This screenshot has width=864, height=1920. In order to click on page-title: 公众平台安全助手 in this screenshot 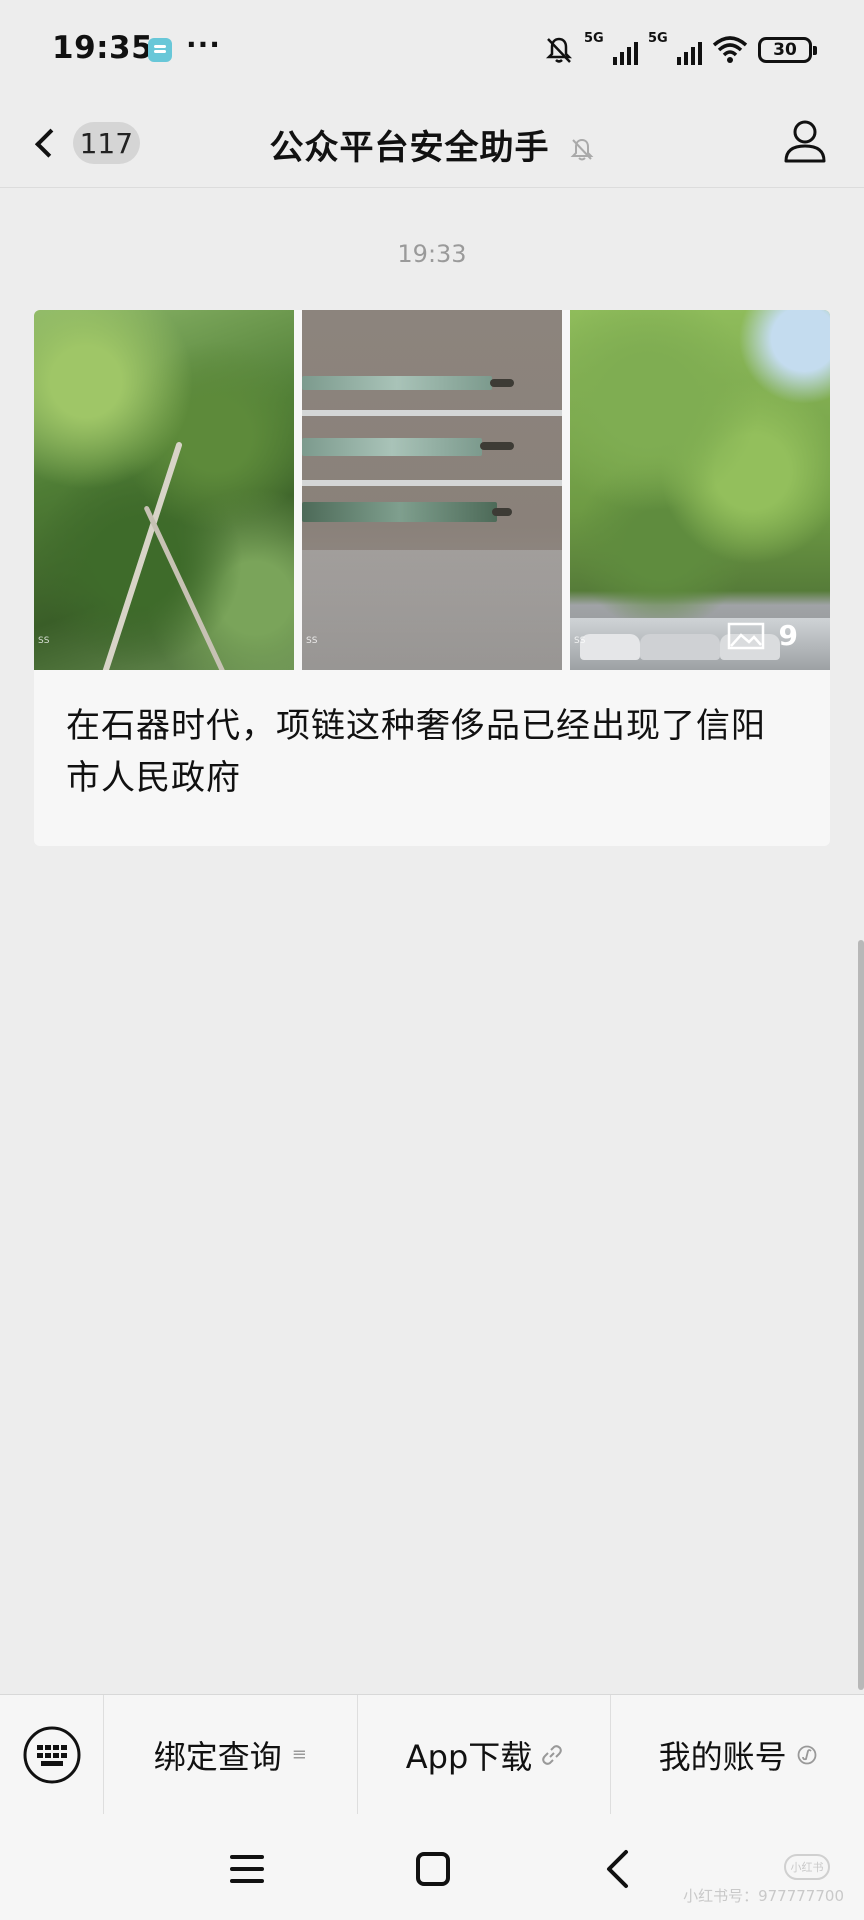, I will do `click(409, 148)`.